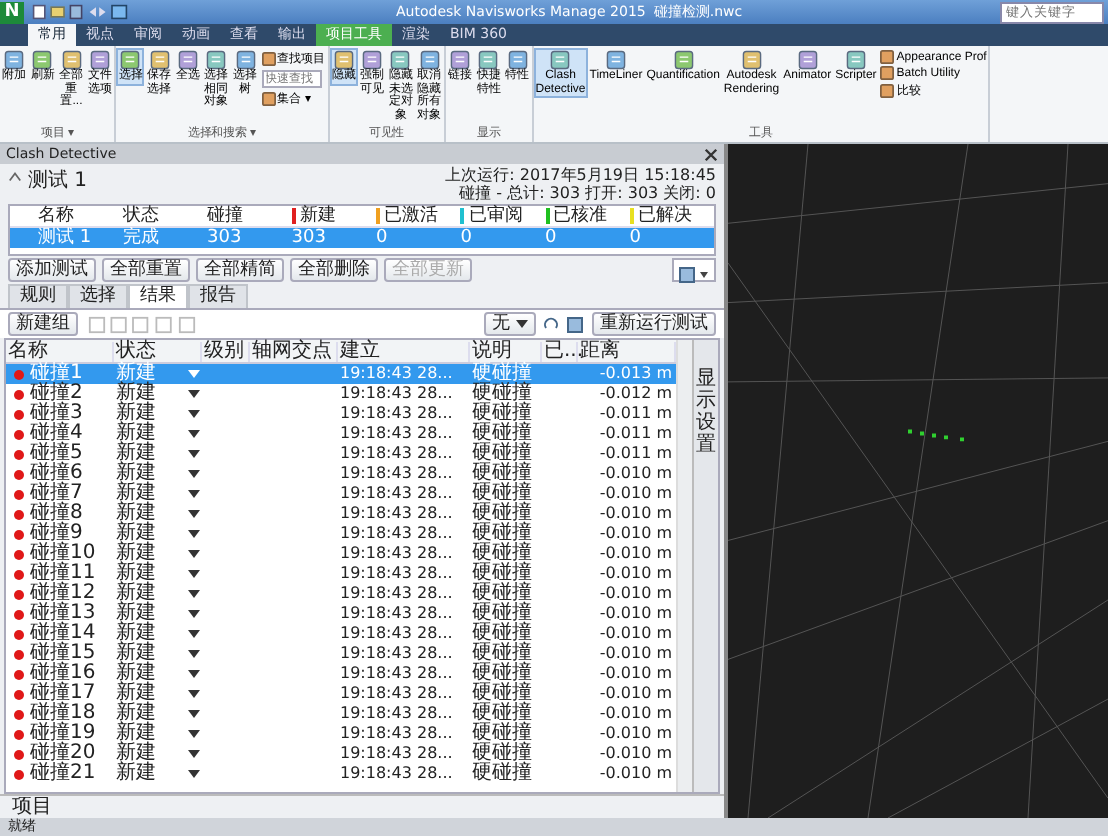  What do you see at coordinates (418, 216) in the screenshot?
I see `column-header: 已激活` at bounding box center [418, 216].